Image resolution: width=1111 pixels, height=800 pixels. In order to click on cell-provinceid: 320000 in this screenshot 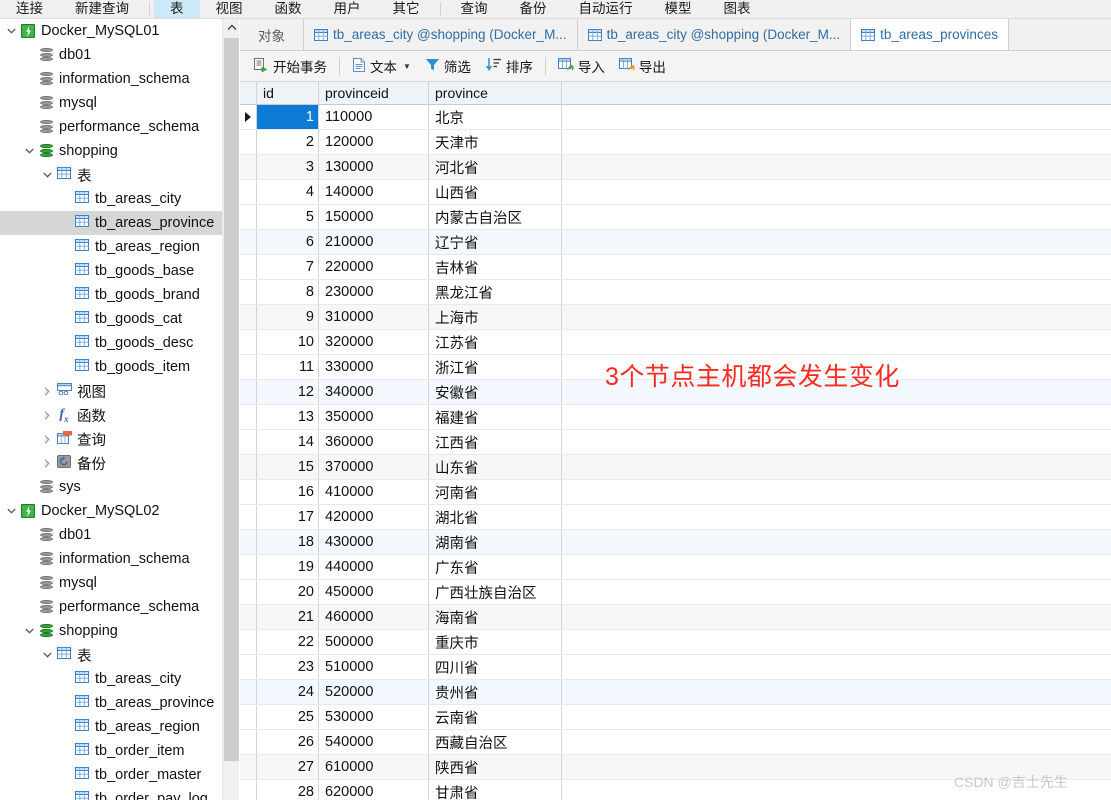, I will do `click(374, 342)`.